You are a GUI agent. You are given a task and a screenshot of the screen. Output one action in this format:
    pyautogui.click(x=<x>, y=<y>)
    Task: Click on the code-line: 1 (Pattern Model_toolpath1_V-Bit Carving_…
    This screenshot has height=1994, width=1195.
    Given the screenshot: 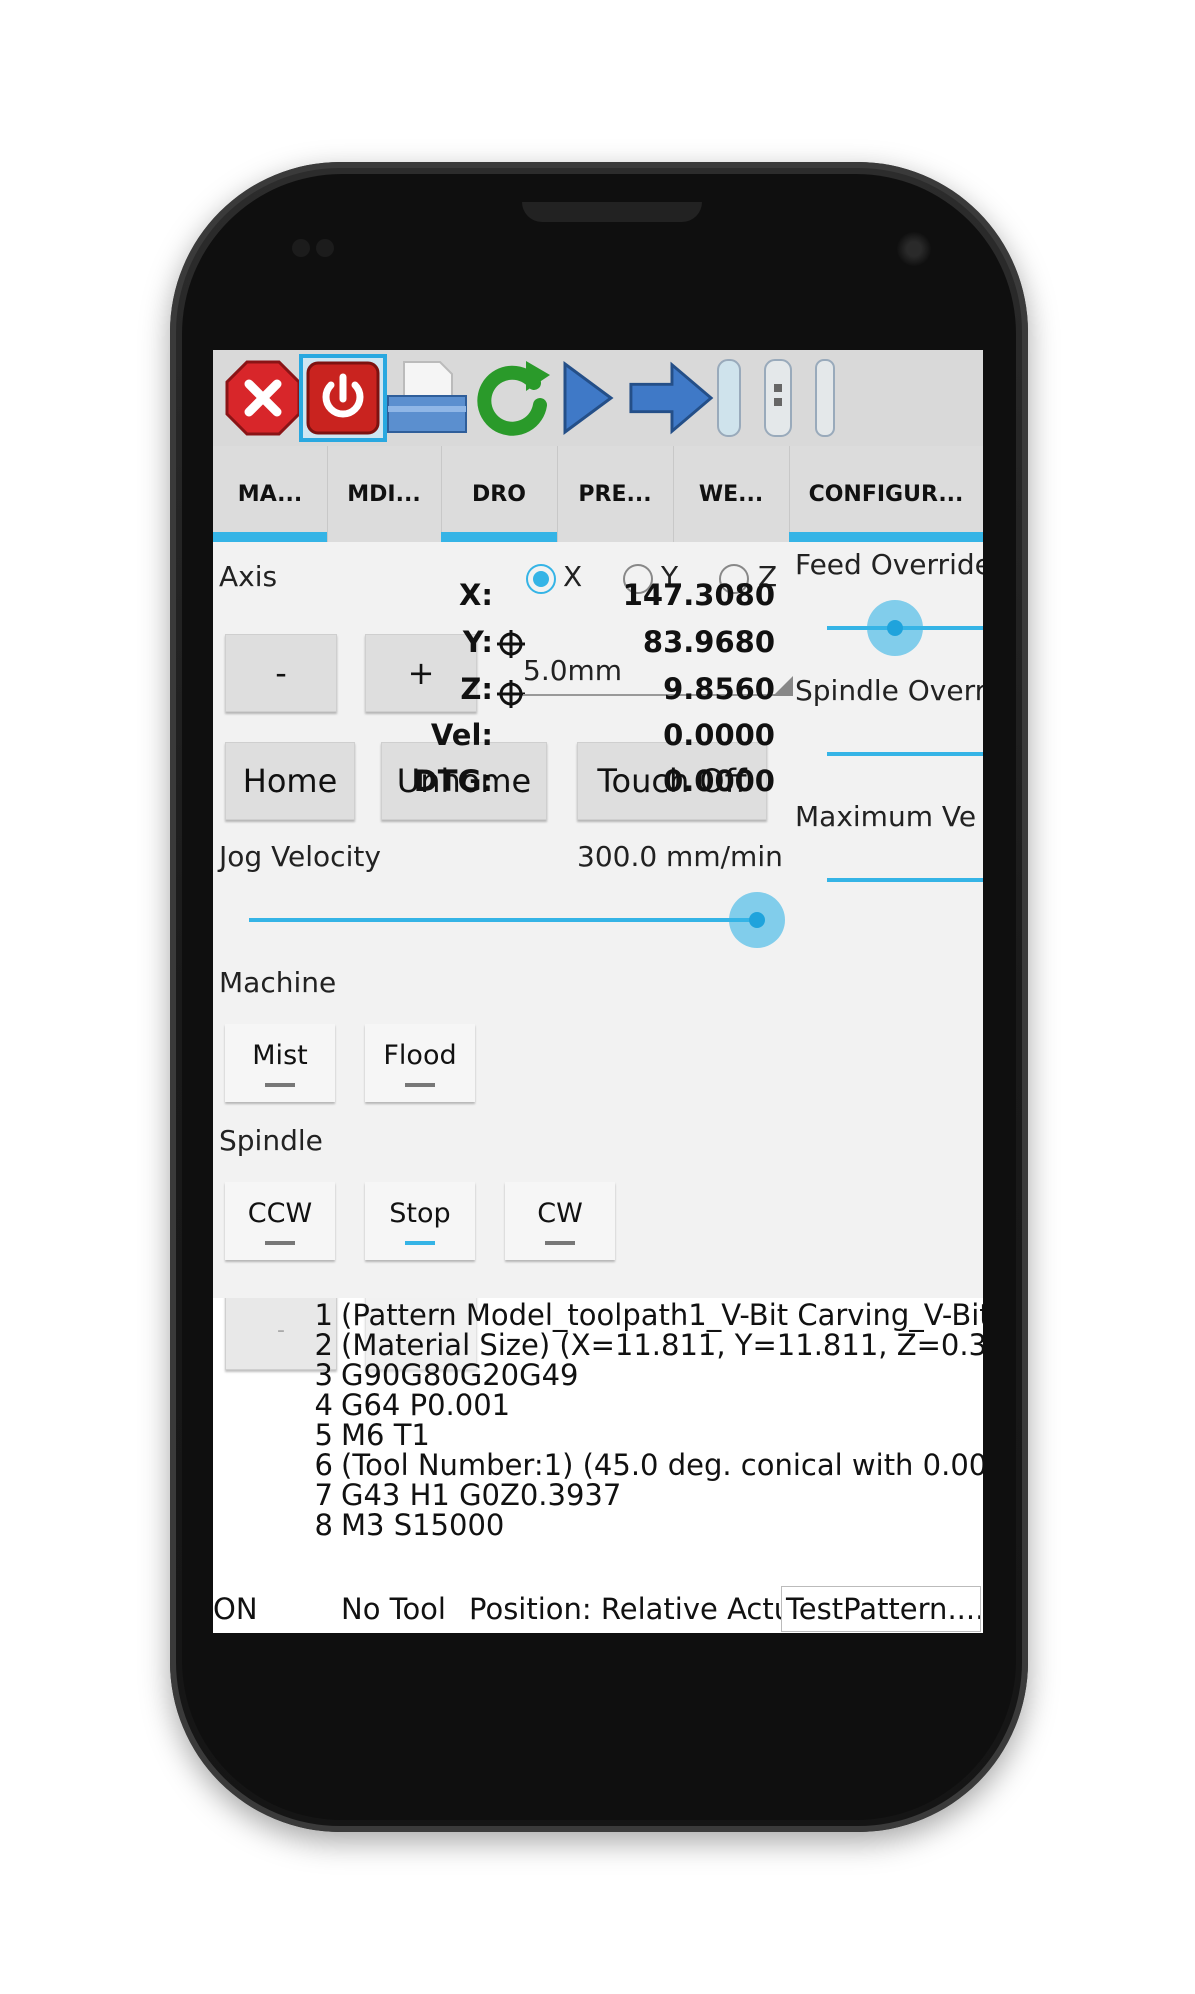 What is the action you would take?
    pyautogui.click(x=598, y=1315)
    